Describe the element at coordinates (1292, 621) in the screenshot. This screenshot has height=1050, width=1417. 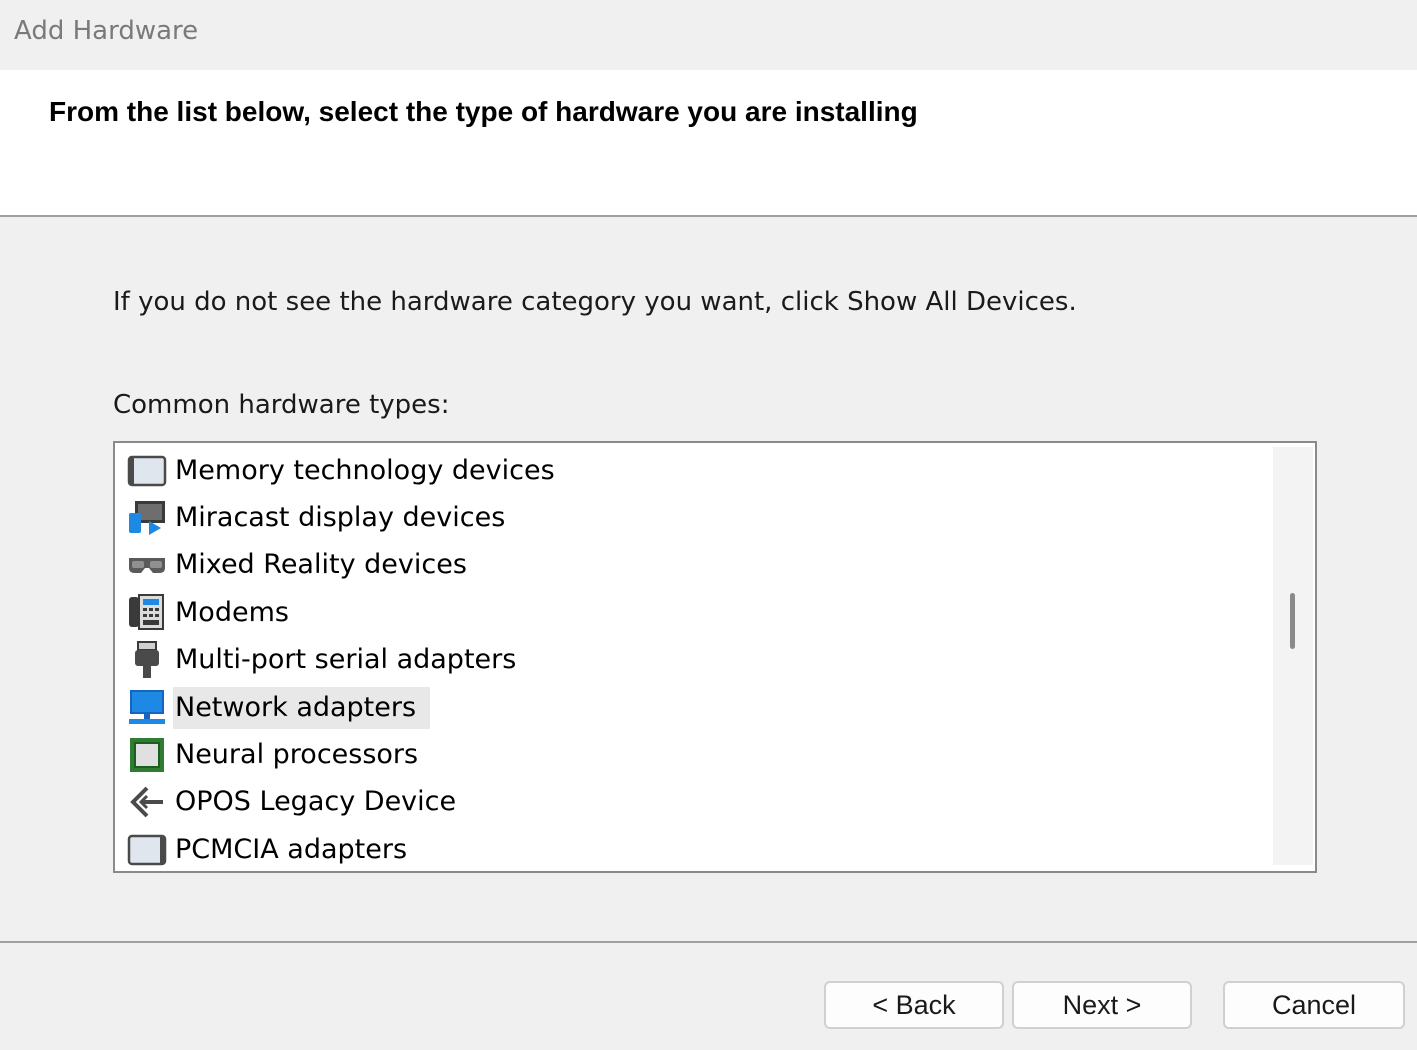
I see `scrollbar-thumb` at that location.